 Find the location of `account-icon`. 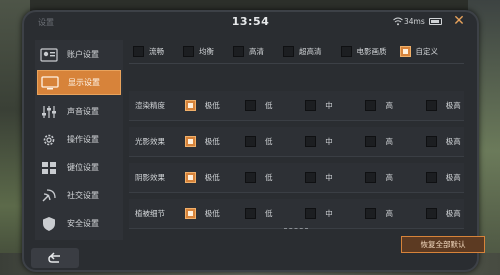

account-icon is located at coordinates (49, 55).